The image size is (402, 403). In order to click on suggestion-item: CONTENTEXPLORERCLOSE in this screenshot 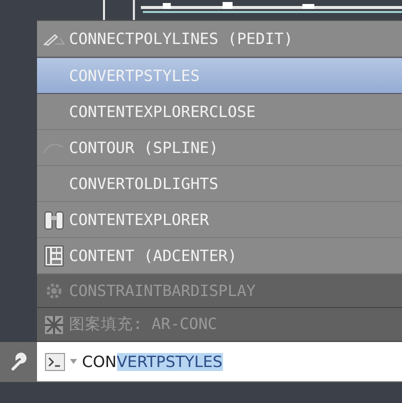, I will do `click(219, 112)`.